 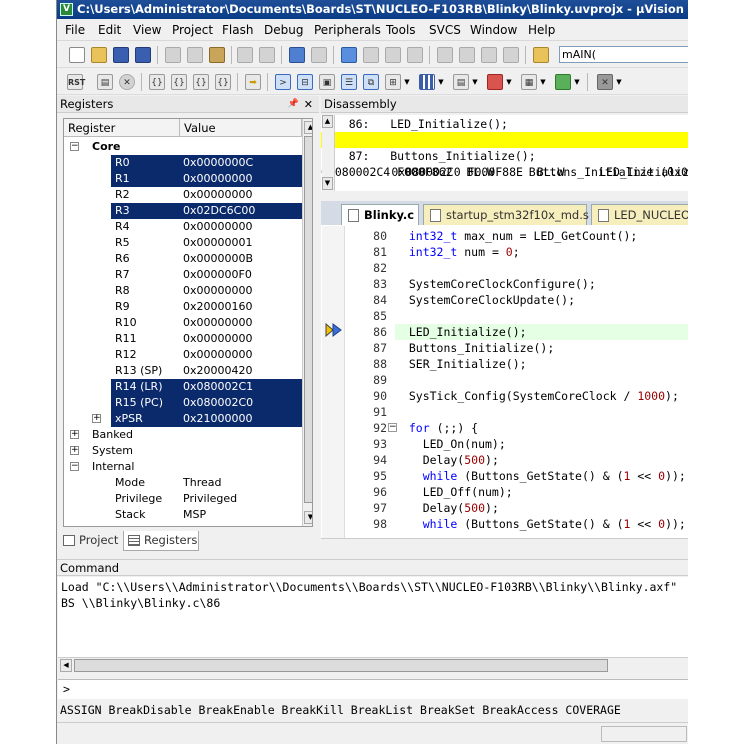 What do you see at coordinates (183, 467) in the screenshot?
I see `internal-group-row: − Internal` at bounding box center [183, 467].